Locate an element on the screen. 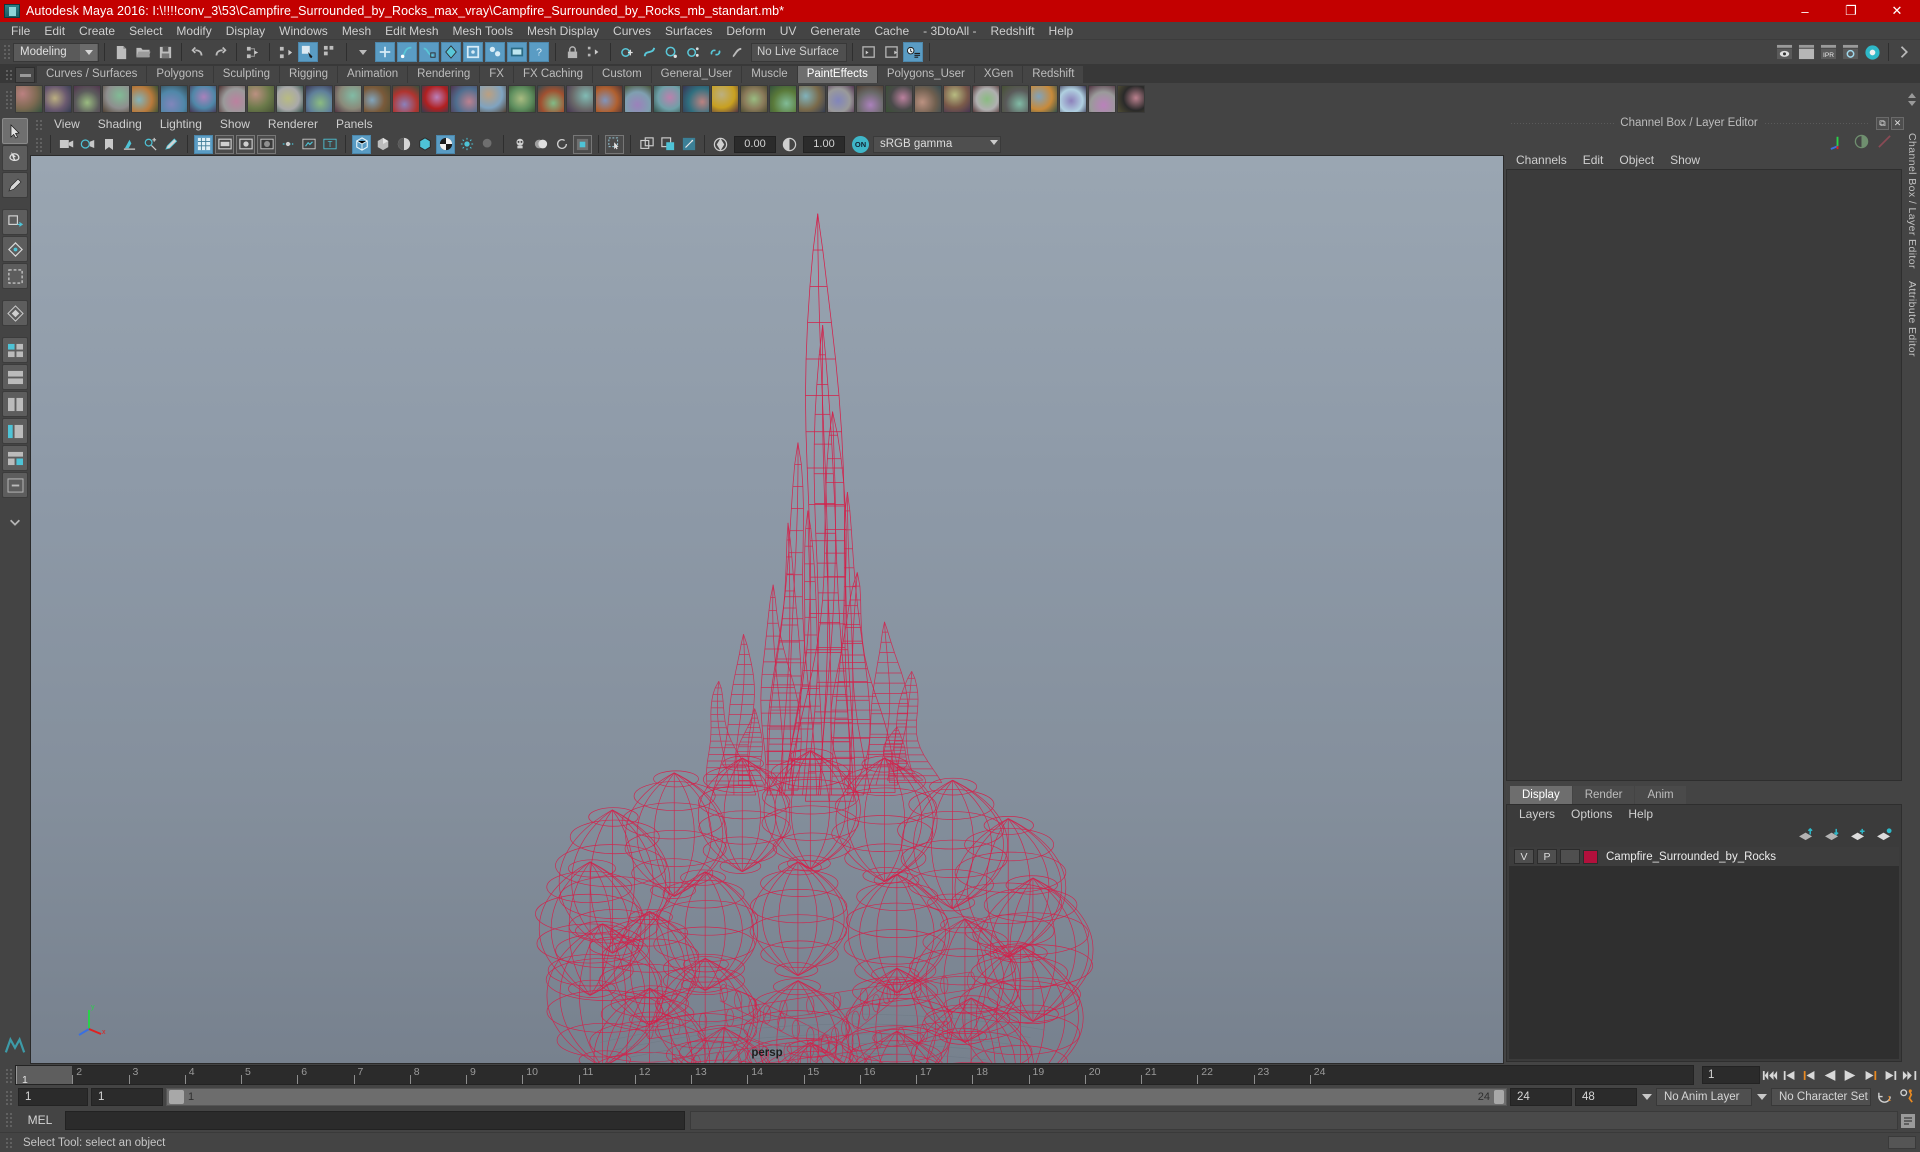  current-frame-field: 1 is located at coordinates (1731, 1075).